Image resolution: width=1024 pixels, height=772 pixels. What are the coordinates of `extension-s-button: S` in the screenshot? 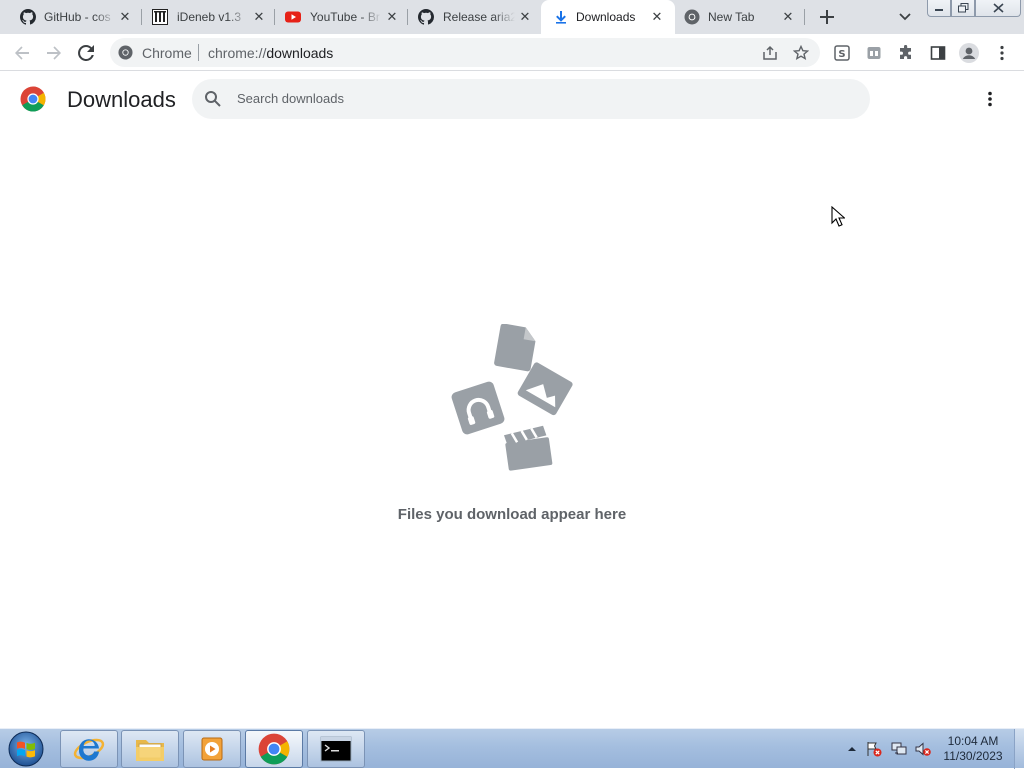 It's located at (842, 53).